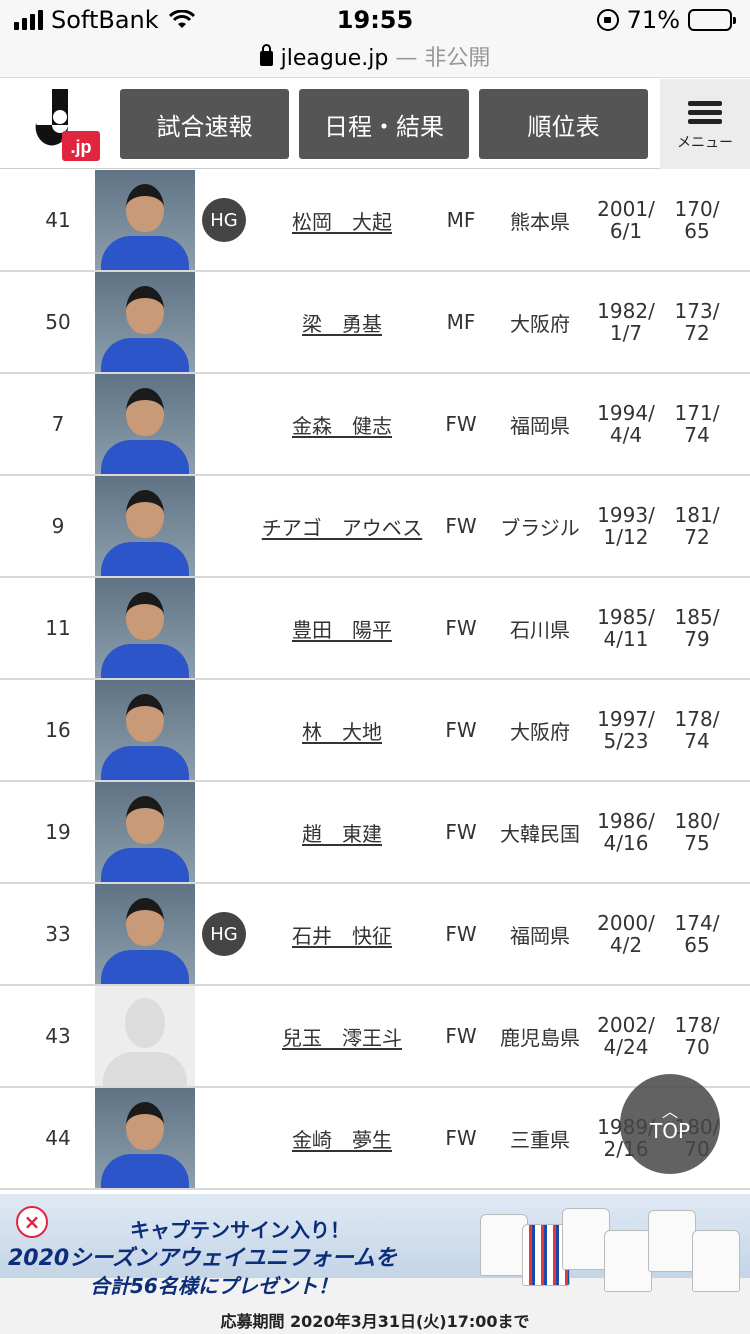  I want to click on player-origin: 大阪府, so click(540, 323).